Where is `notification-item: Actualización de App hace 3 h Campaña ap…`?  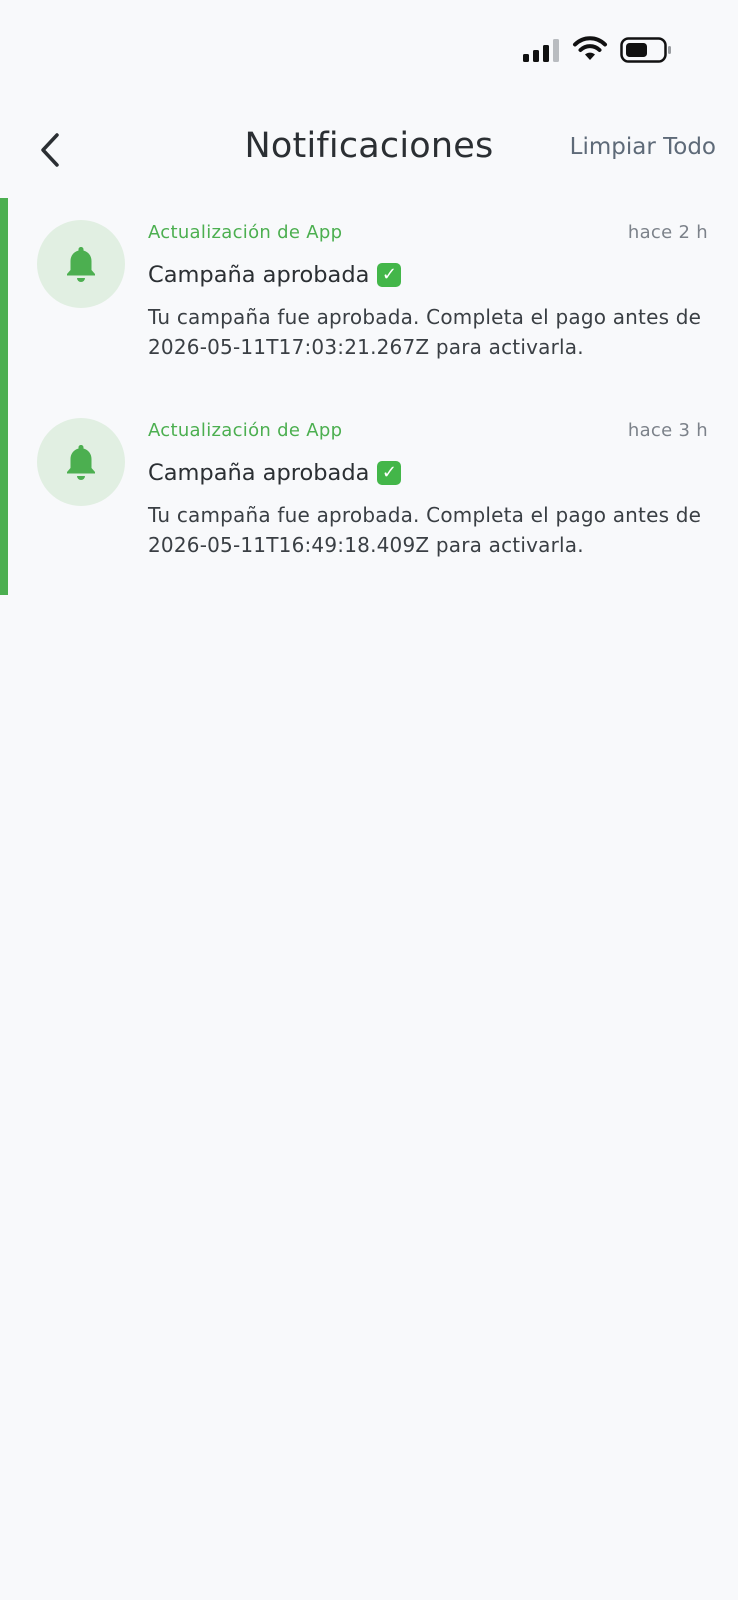
notification-item: Actualización de App hace 3 h Campaña ap… is located at coordinates (369, 495).